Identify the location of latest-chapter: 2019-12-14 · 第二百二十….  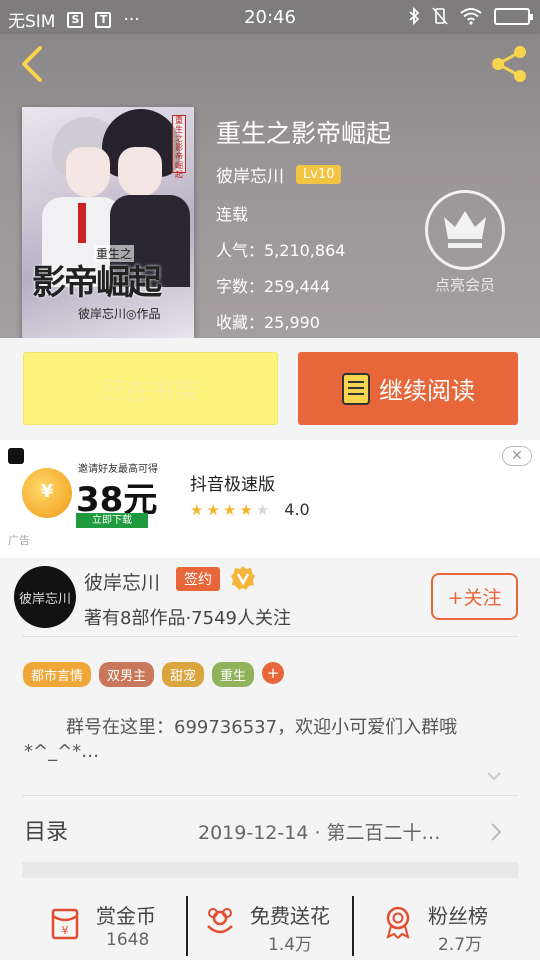
(319, 831).